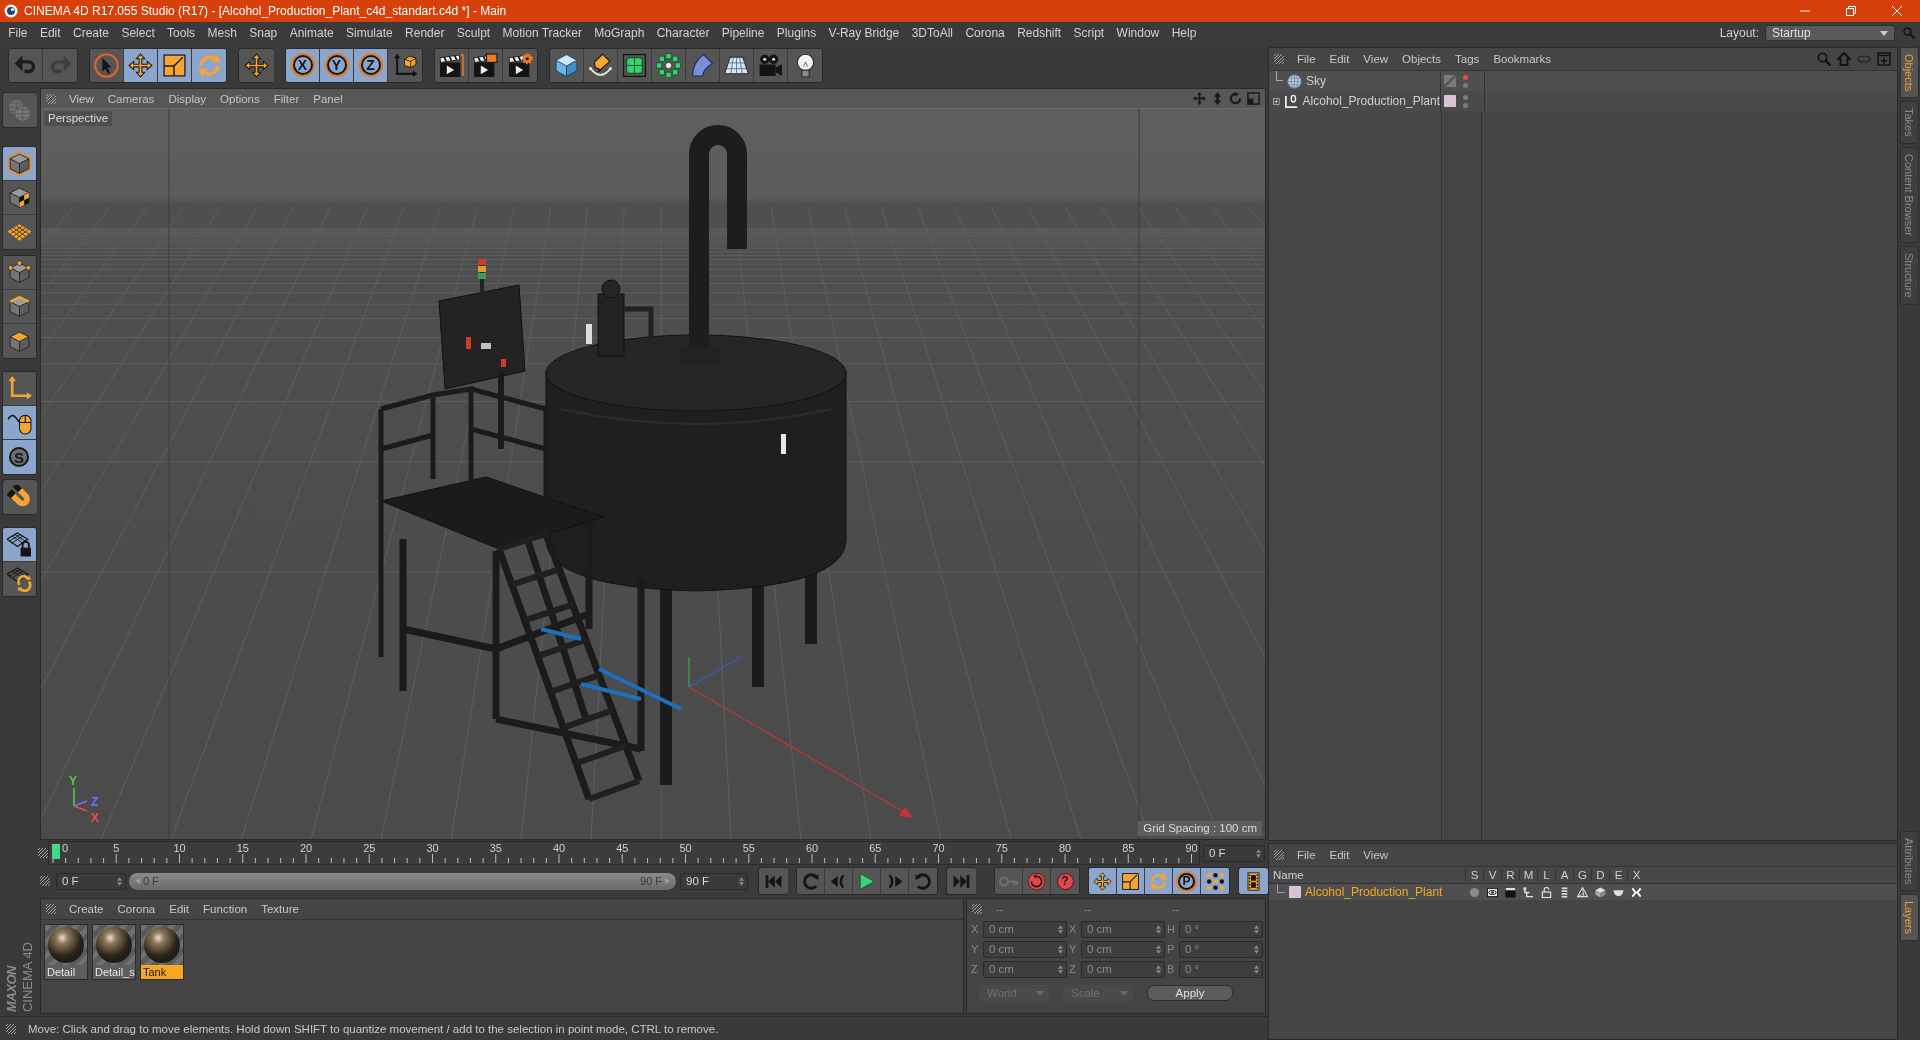 The height and width of the screenshot is (1040, 1920). What do you see at coordinates (1909, 73) in the screenshot?
I see `side-tab: Objects` at bounding box center [1909, 73].